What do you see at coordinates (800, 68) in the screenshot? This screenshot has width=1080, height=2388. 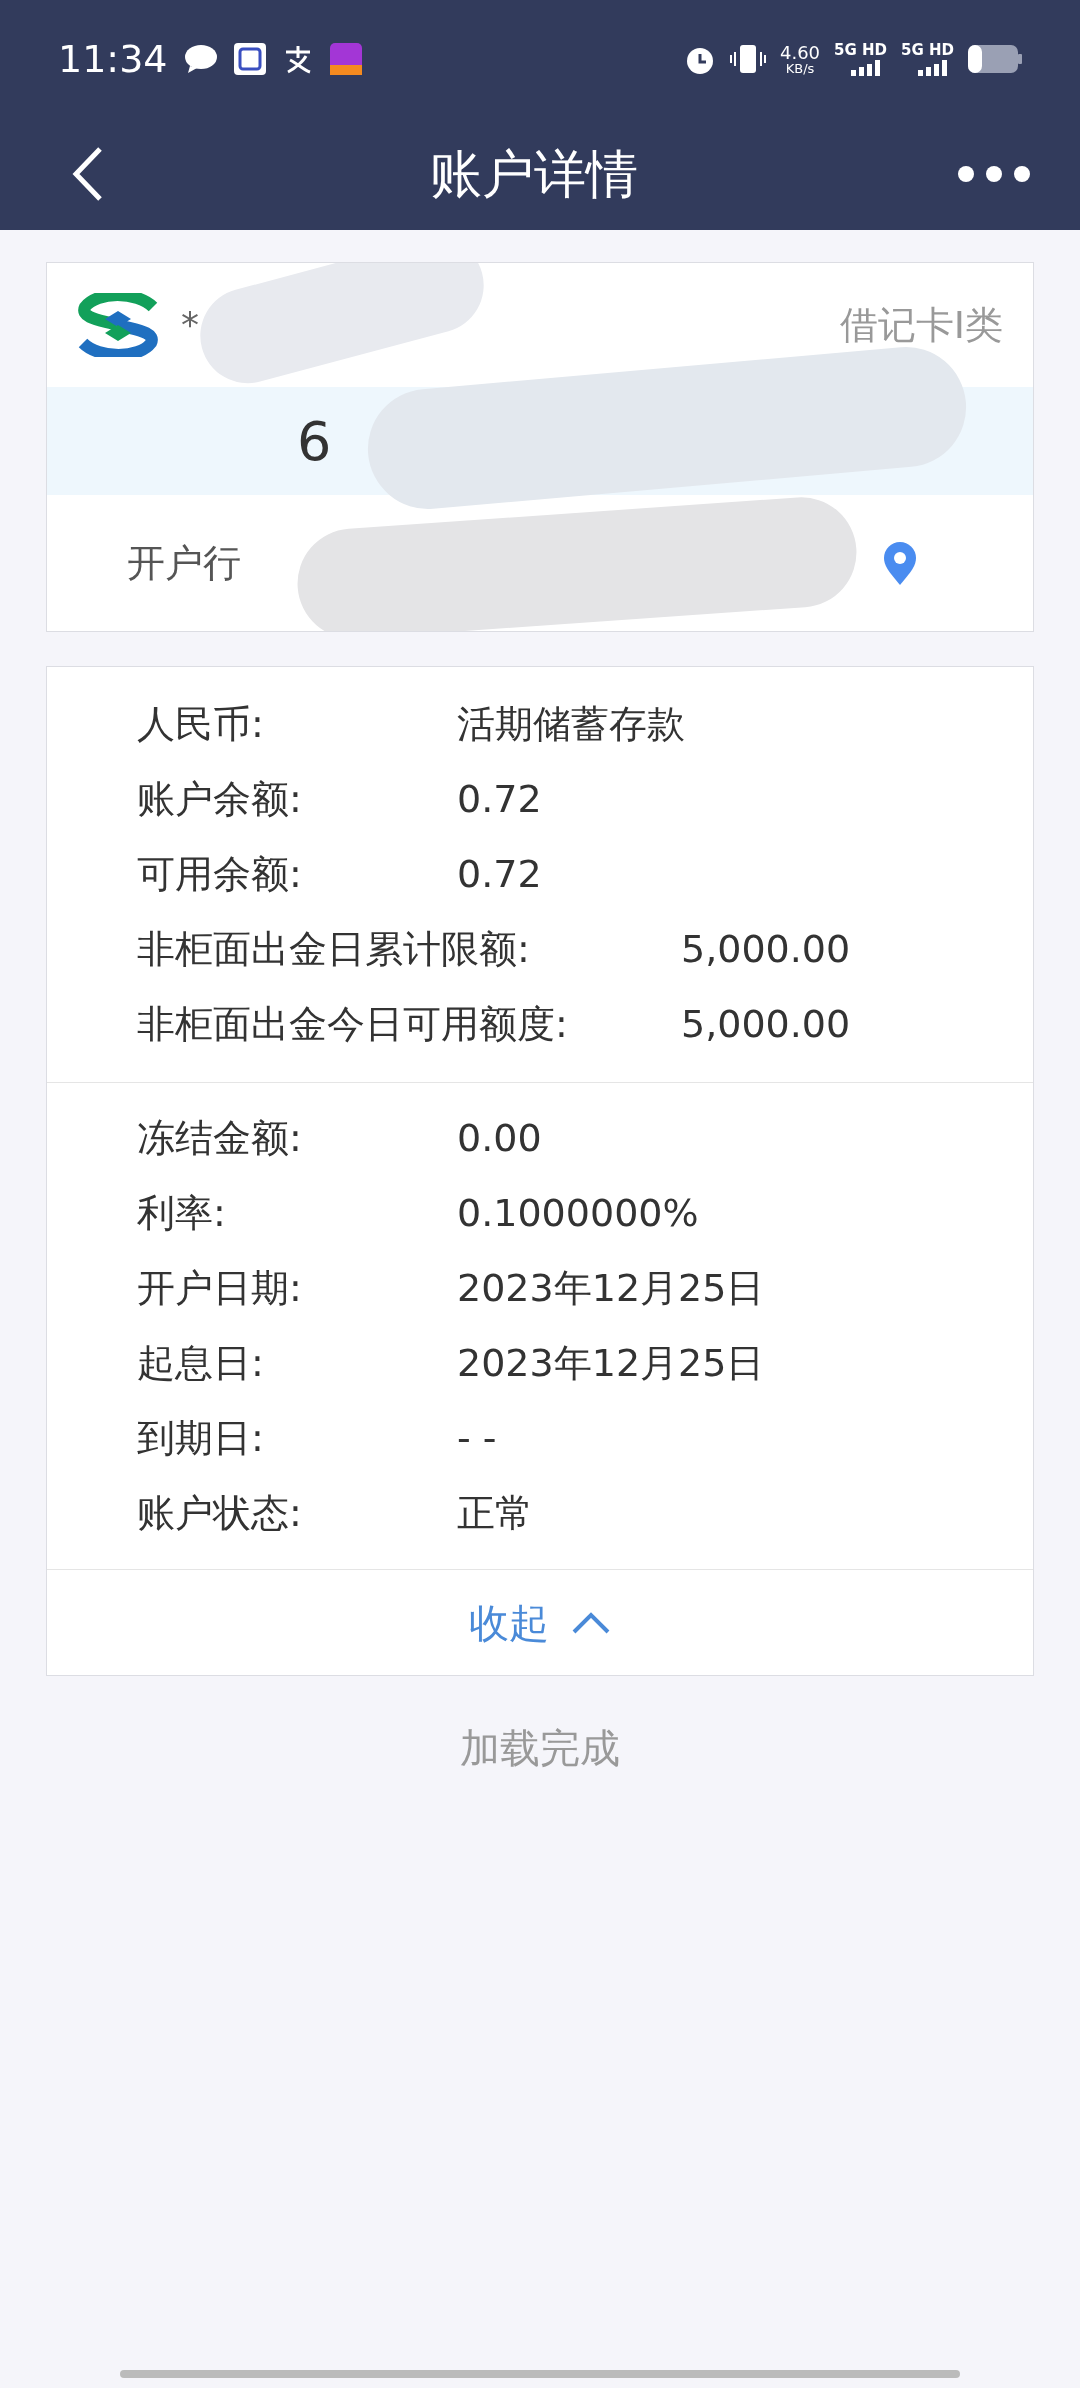 I see `net-speed-unit: KB/s` at bounding box center [800, 68].